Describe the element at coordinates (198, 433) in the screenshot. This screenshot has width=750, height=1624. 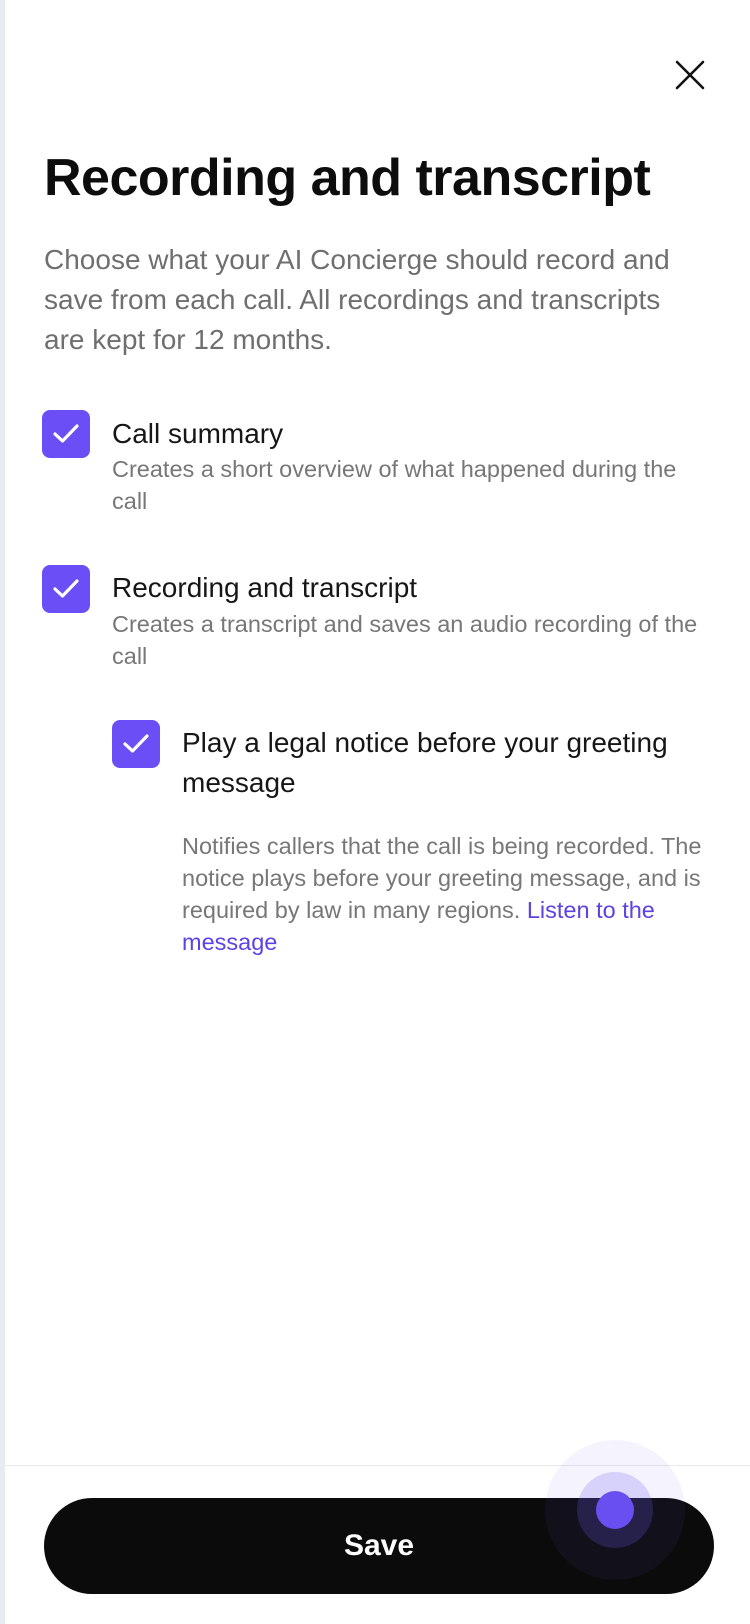
I see `call-summary-label: Call summary` at that location.